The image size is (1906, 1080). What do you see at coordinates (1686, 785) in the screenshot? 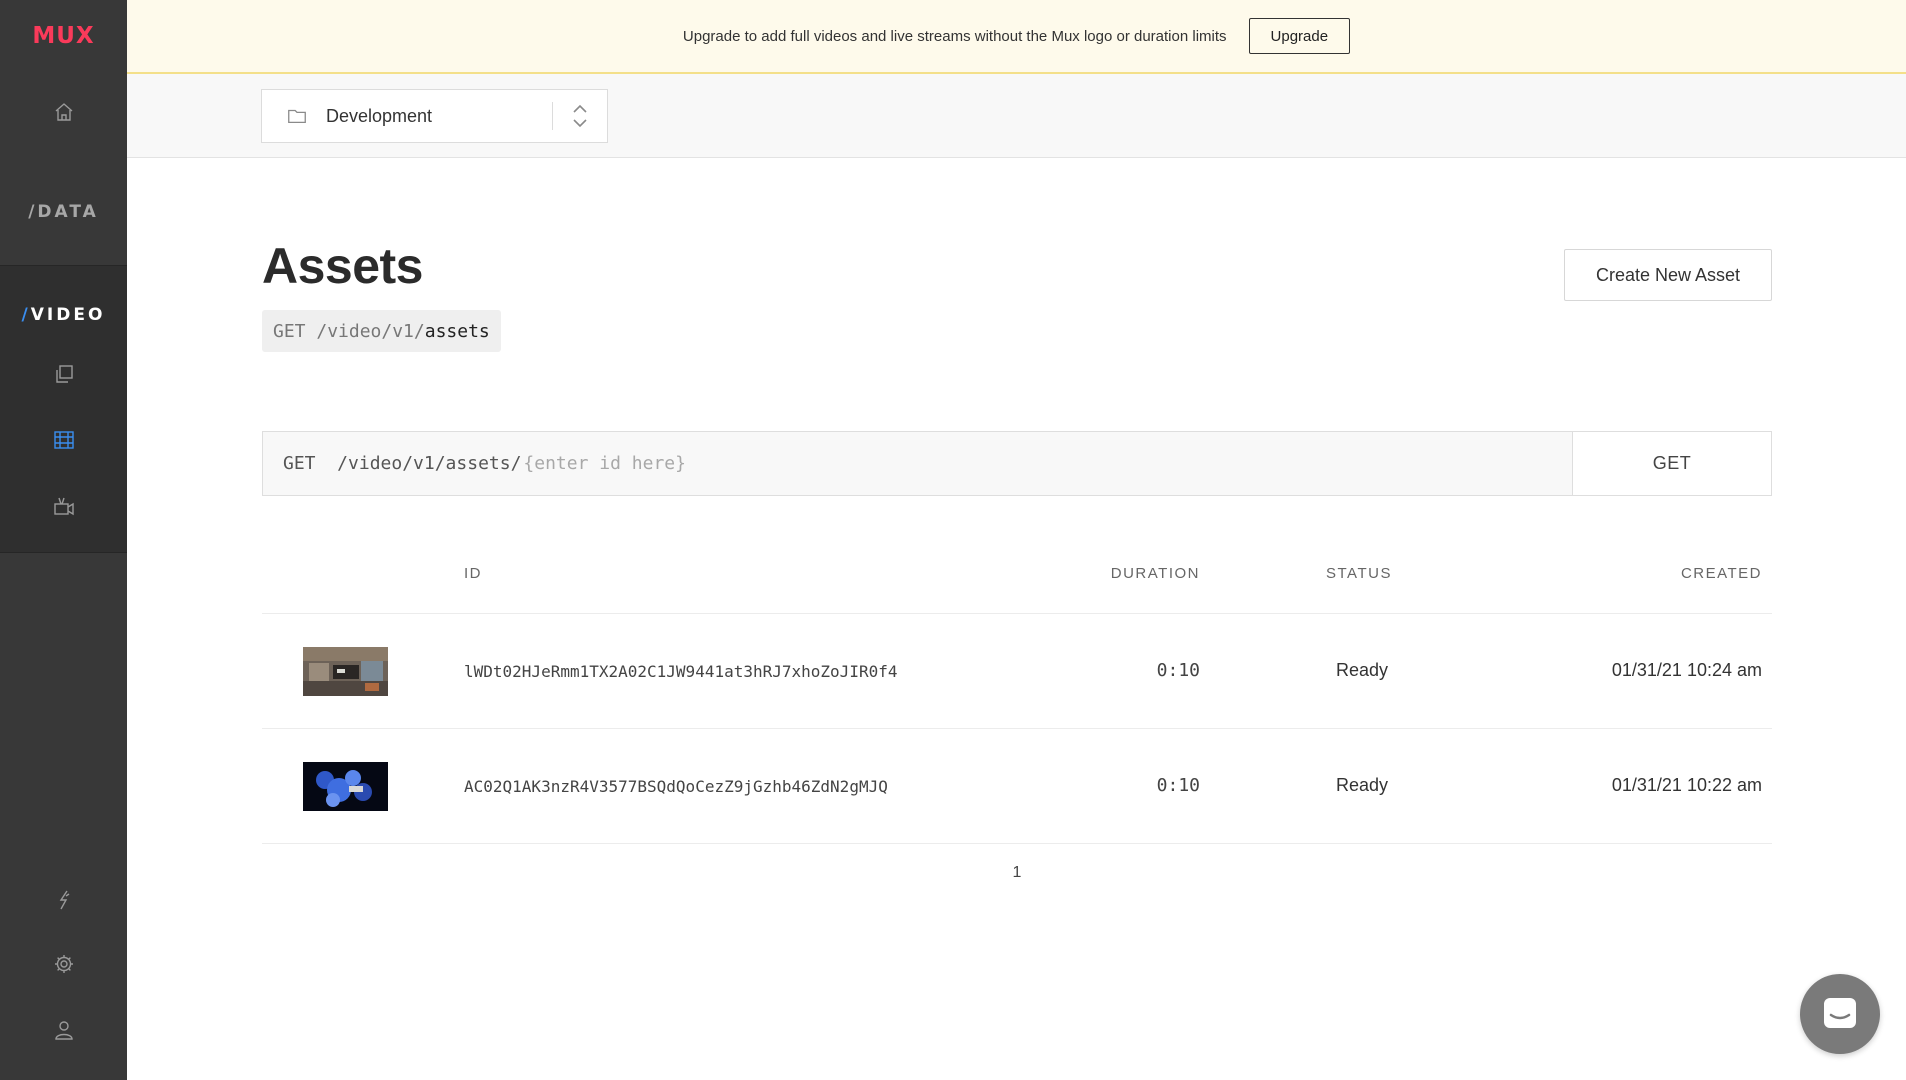
I see `asset-created: 01/31/21 10:22 am` at bounding box center [1686, 785].